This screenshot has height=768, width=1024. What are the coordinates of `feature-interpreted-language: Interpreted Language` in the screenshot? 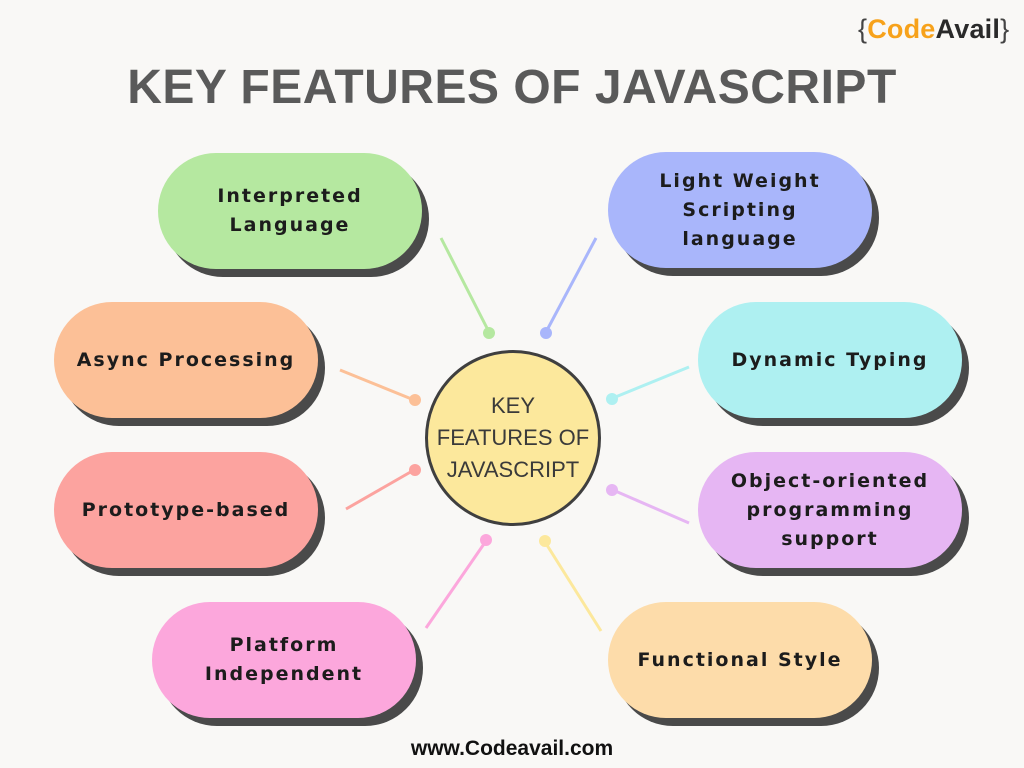 It's located at (290, 211).